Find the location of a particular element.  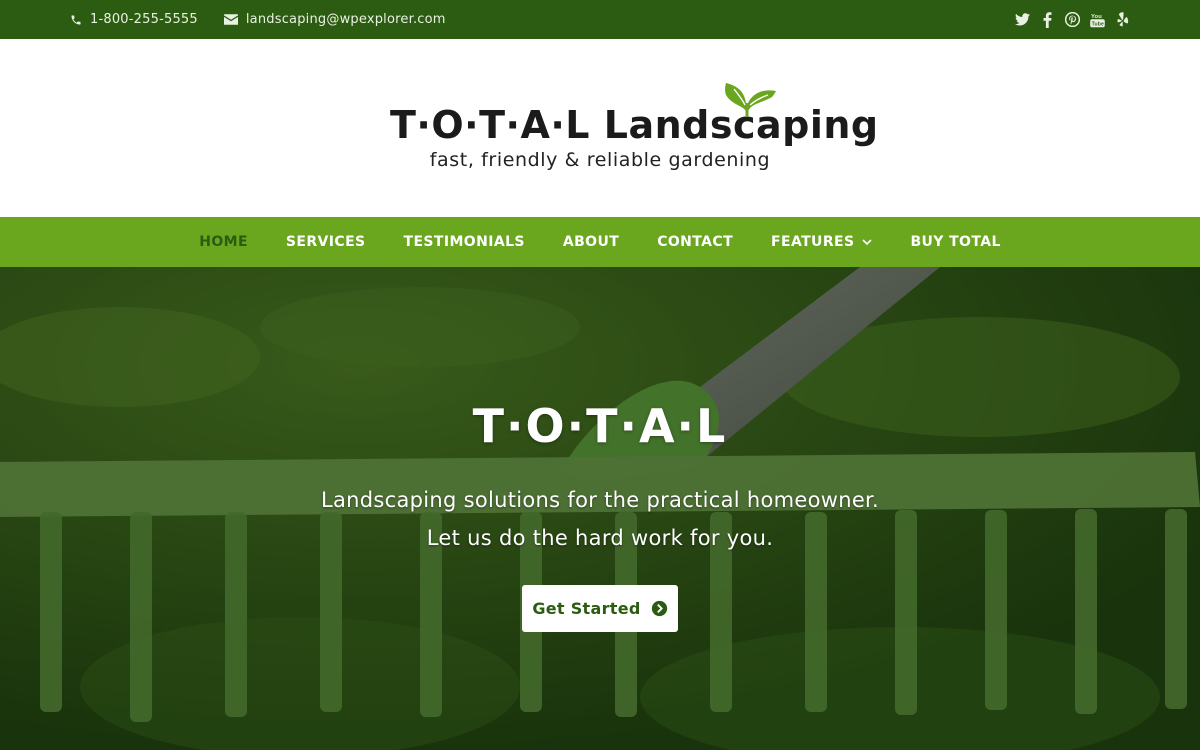

nav-item-services: SERVICES is located at coordinates (326, 242).